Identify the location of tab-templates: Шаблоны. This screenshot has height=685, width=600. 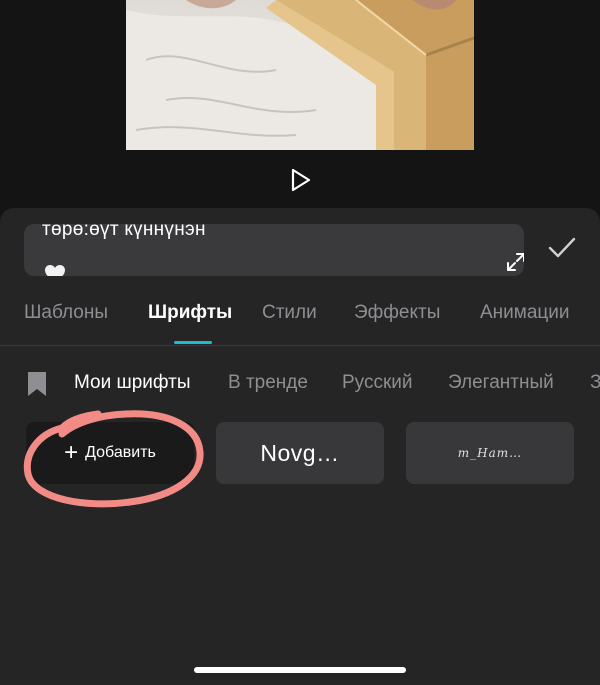
(66, 313).